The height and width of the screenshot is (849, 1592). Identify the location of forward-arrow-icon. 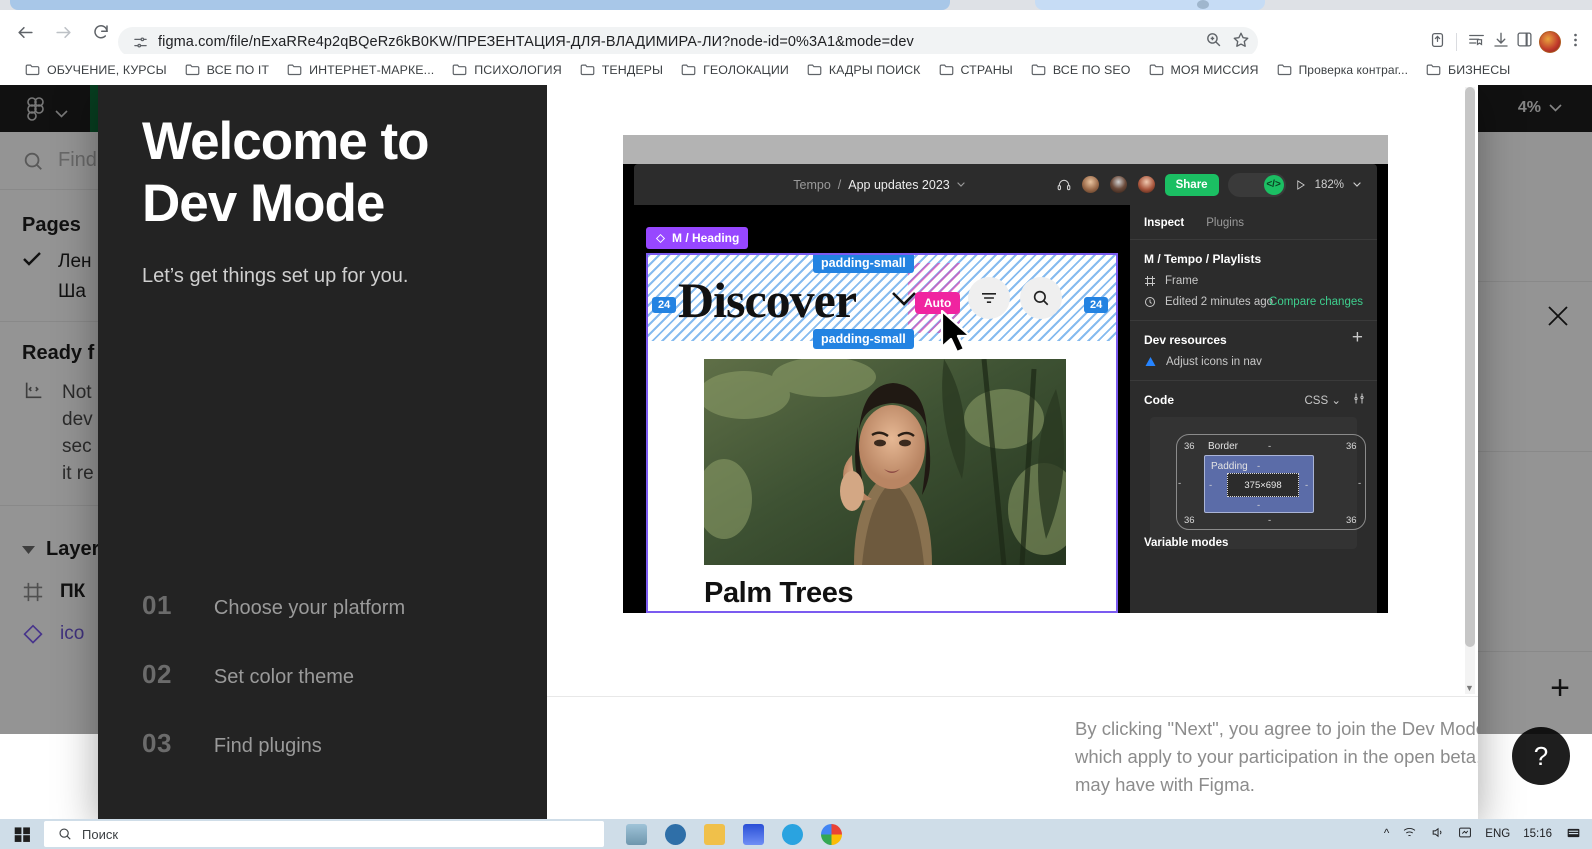
(63, 32).